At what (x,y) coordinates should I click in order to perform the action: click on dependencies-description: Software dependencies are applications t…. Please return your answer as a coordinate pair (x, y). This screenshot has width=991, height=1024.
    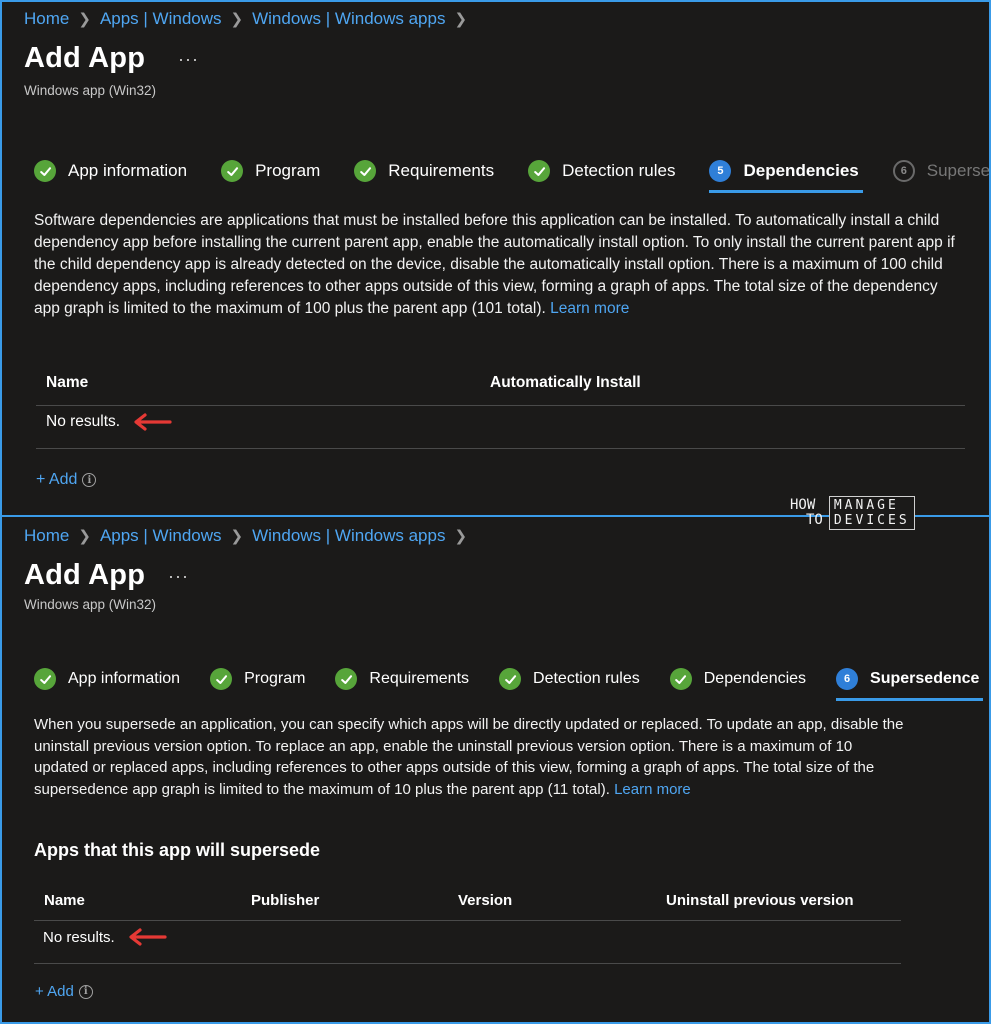
    Looking at the image, I should click on (494, 264).